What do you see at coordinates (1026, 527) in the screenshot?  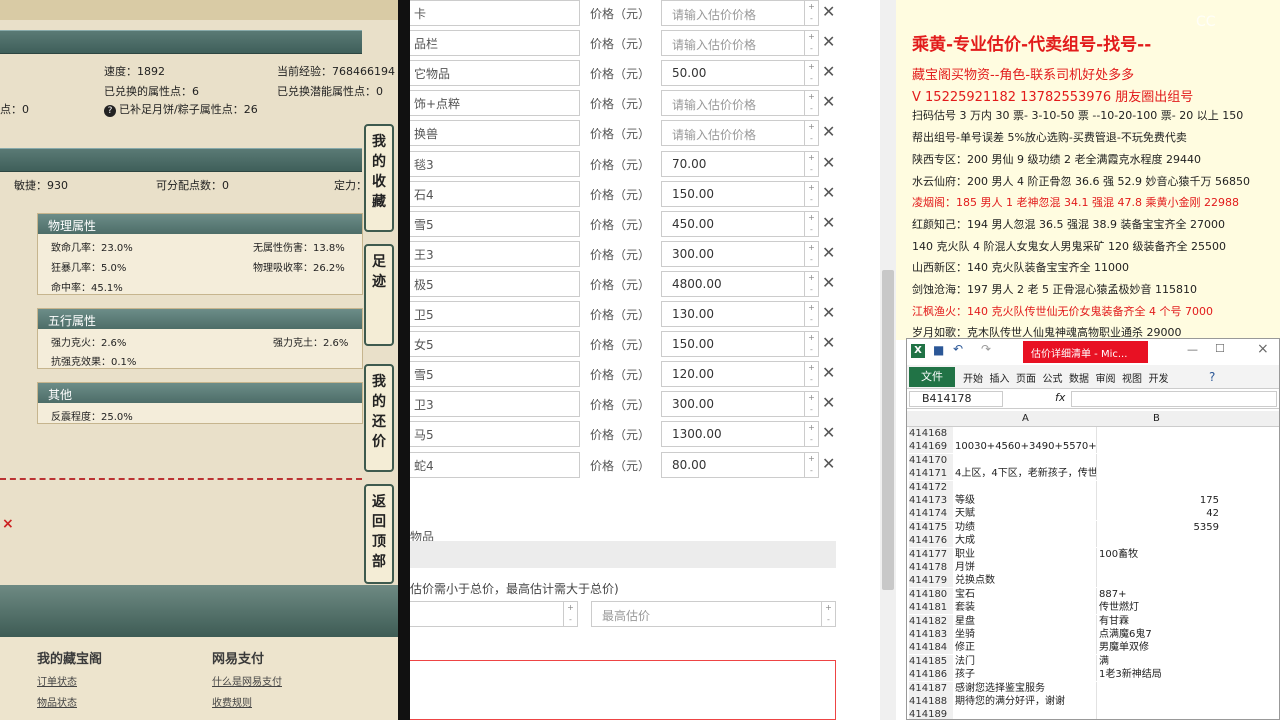 I see `cell-a: 功绩` at bounding box center [1026, 527].